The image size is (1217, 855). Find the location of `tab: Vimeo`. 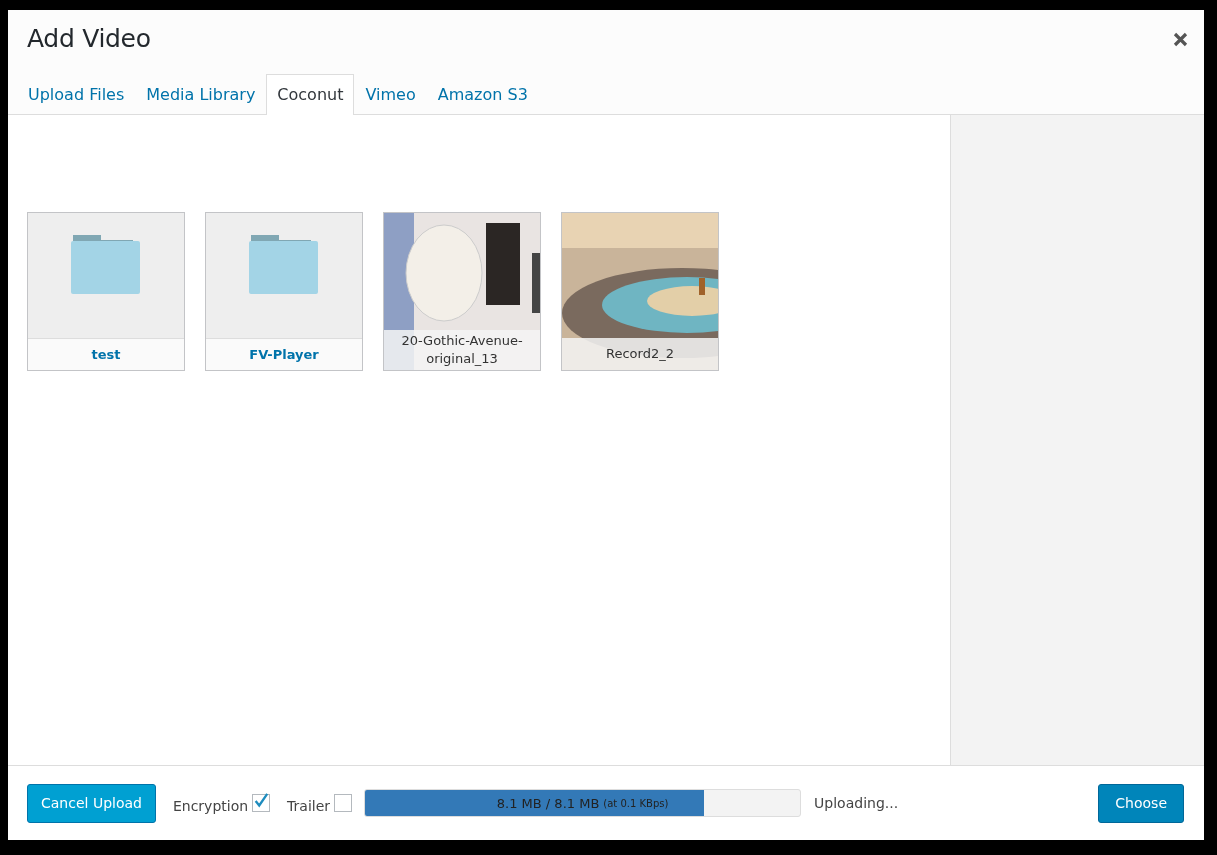

tab: Vimeo is located at coordinates (390, 94).